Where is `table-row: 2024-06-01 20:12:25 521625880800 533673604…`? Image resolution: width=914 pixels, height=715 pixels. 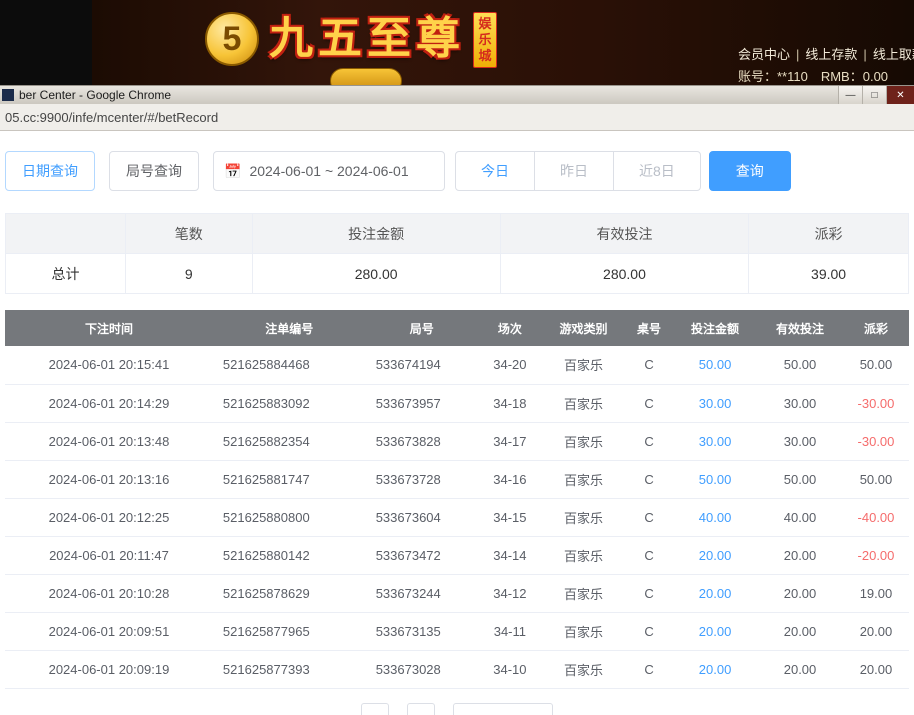
table-row: 2024-06-01 20:12:25 521625880800 533673604… is located at coordinates (457, 517).